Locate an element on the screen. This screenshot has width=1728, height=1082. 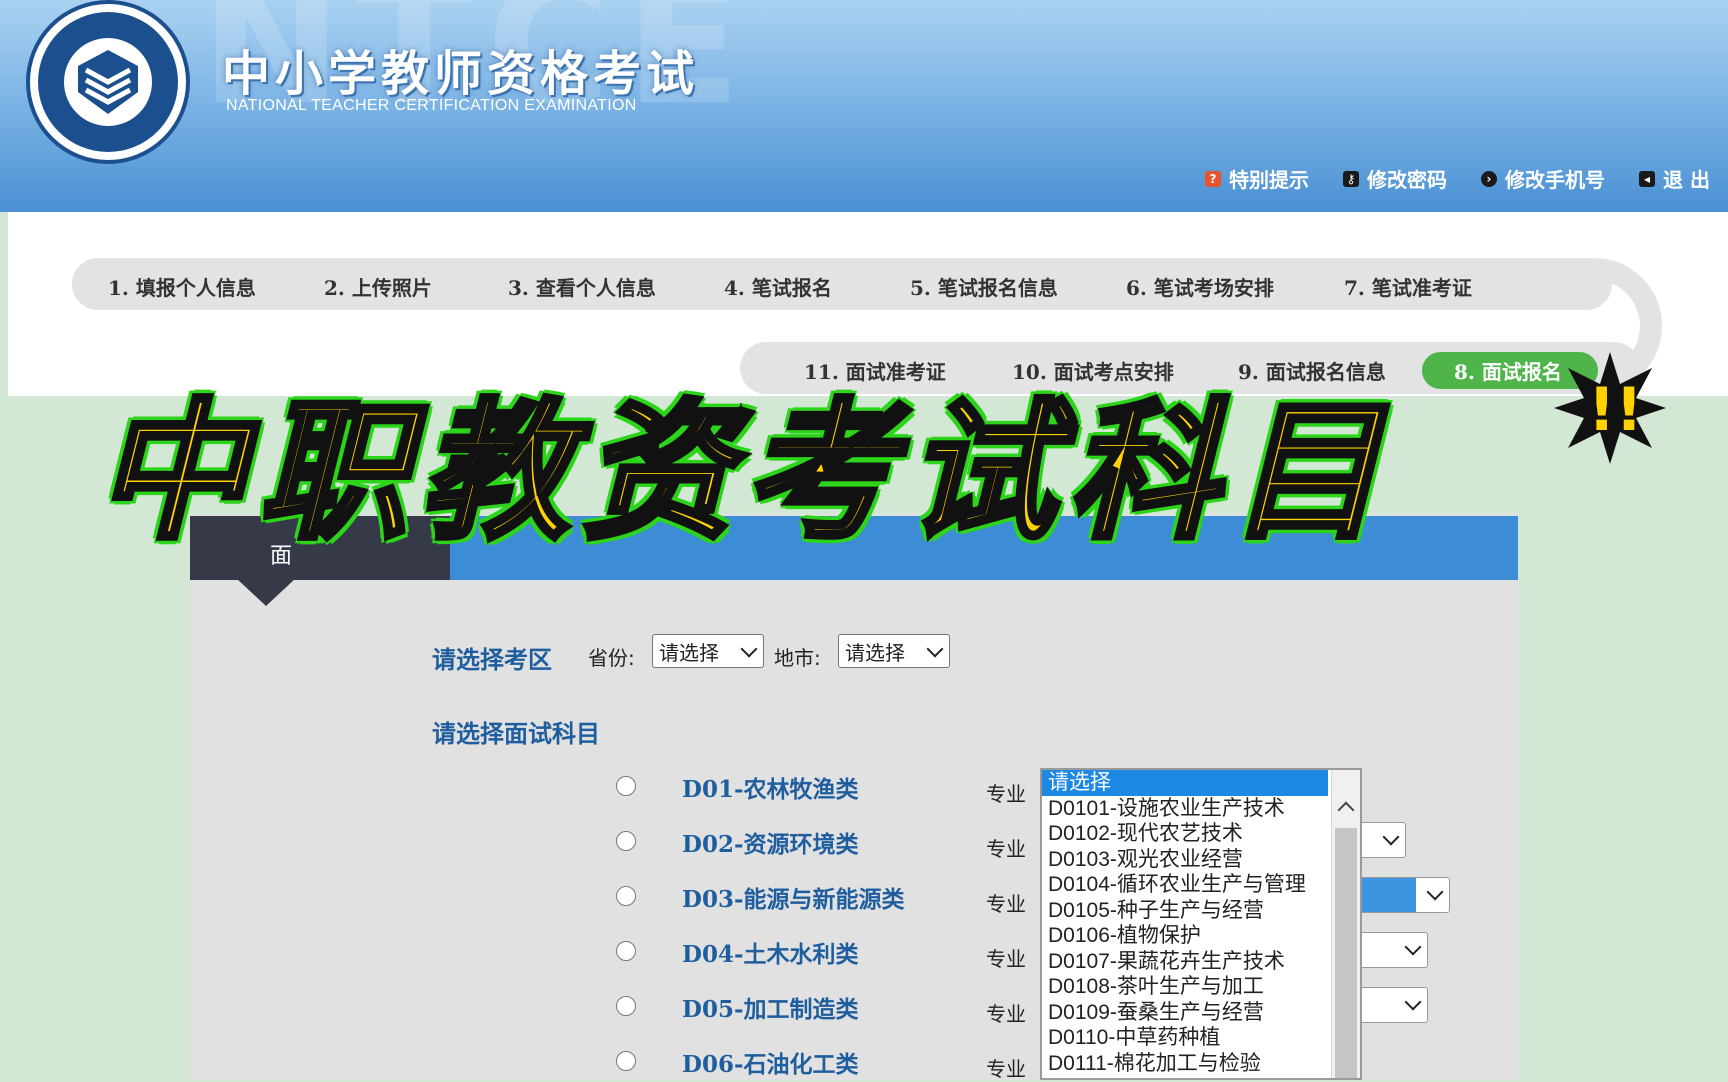
subject-d04: D04-土木水利类 is located at coordinates (770, 954).